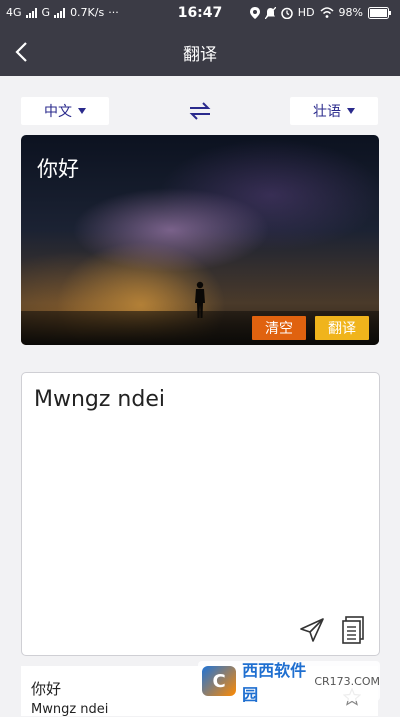 The width and height of the screenshot is (400, 717). I want to click on translation-text: Mwngz ndei, so click(99, 399).